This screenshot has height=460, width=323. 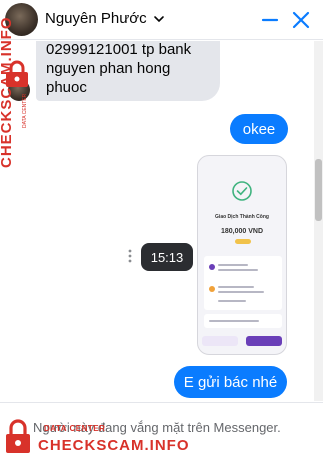 What do you see at coordinates (66, 87) in the screenshot?
I see `message-line: phuoc` at bounding box center [66, 87].